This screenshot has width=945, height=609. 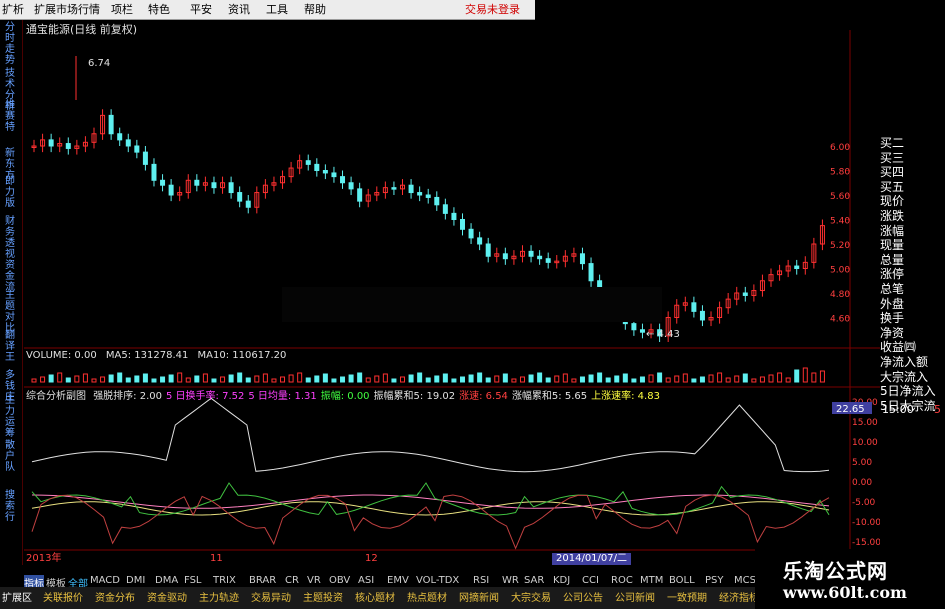 What do you see at coordinates (315, 9) in the screenshot?
I see `menu-item-7: 帮助` at bounding box center [315, 9].